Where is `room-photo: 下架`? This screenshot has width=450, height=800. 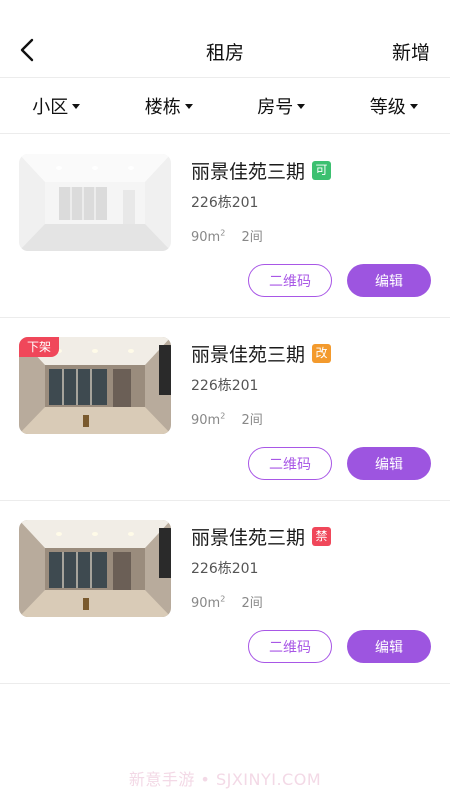 room-photo: 下架 is located at coordinates (95, 385).